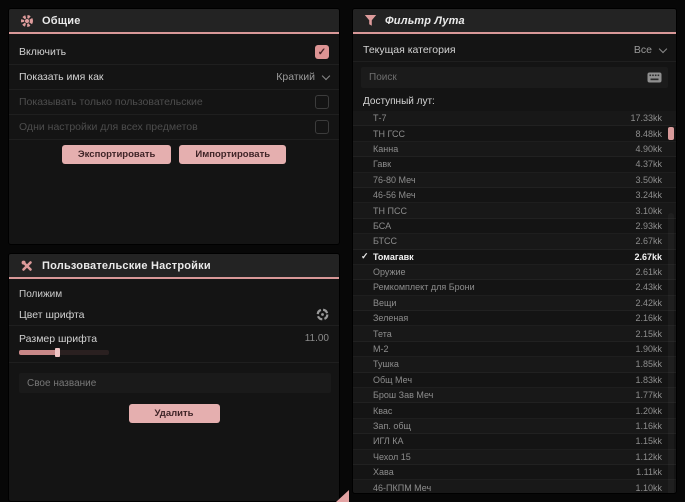 This screenshot has width=685, height=502. I want to click on loot-row: ИГЛ КА 1.15kk, so click(514, 442).